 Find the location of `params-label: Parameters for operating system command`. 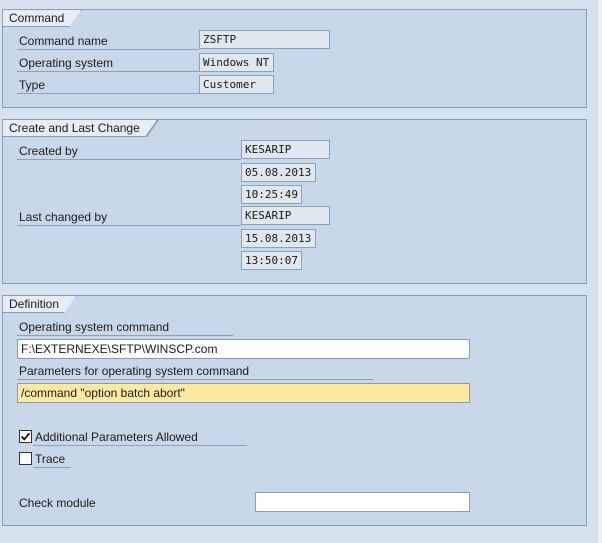

params-label: Parameters for operating system command is located at coordinates (195, 371).